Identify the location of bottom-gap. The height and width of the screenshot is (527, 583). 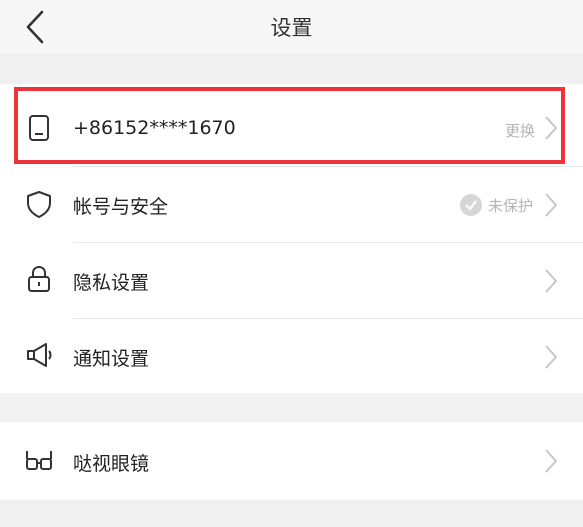
(291, 513).